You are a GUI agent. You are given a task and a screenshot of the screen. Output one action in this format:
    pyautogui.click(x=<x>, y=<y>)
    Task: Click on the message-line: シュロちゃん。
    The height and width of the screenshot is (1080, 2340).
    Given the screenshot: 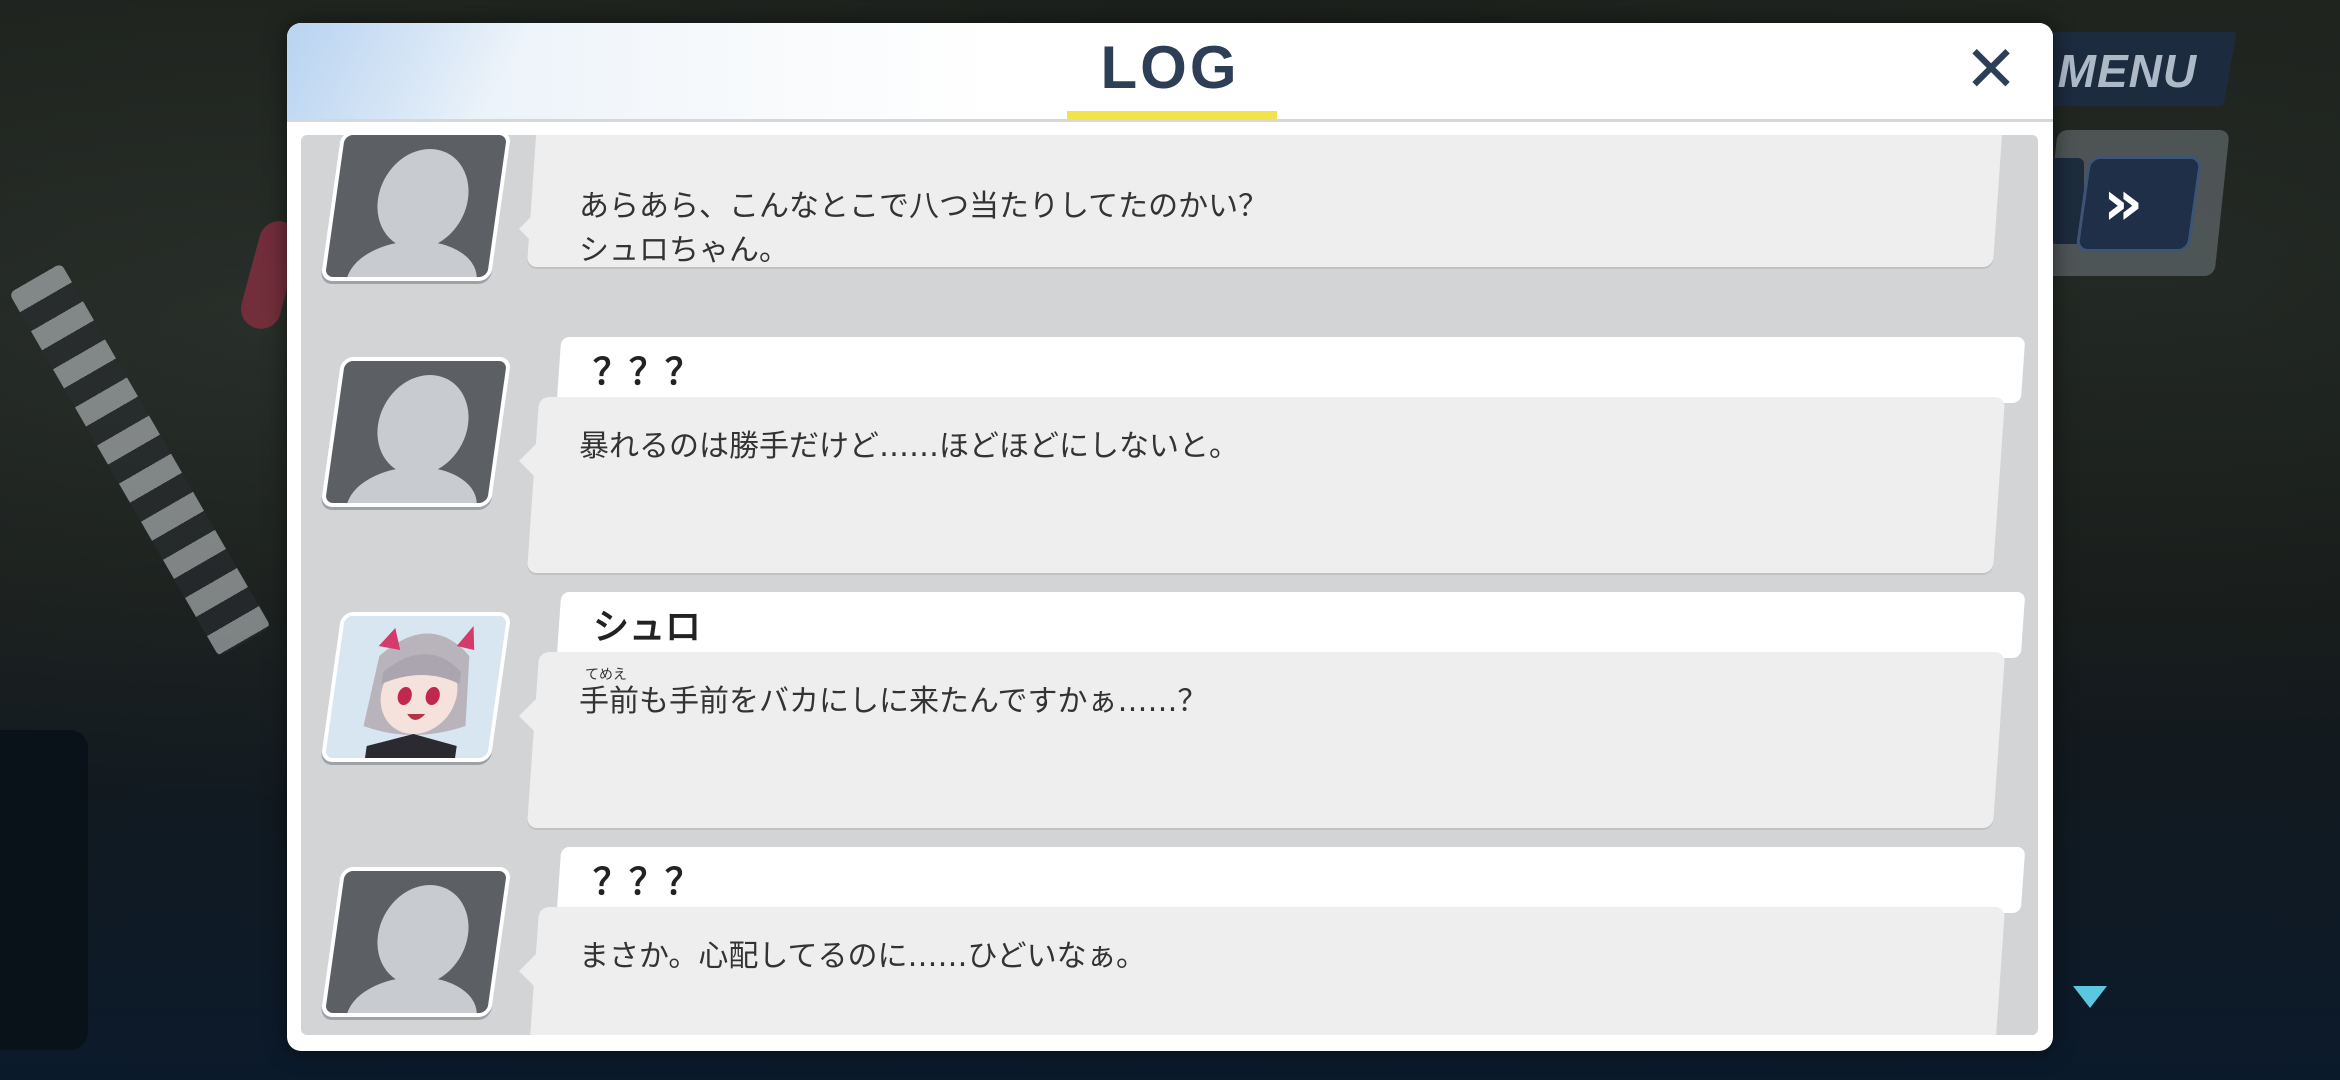 What is the action you would take?
    pyautogui.click(x=684, y=250)
    